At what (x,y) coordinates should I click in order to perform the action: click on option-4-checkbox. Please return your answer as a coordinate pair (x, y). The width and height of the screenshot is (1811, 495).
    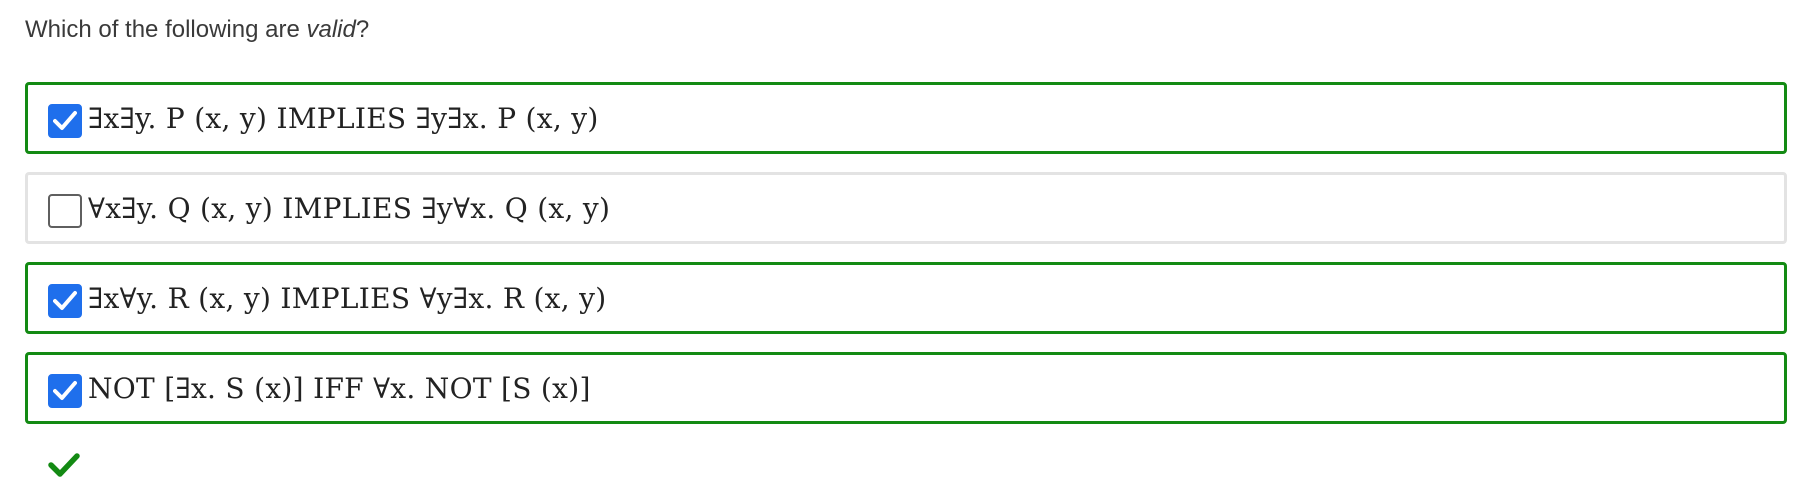
    Looking at the image, I should click on (65, 391).